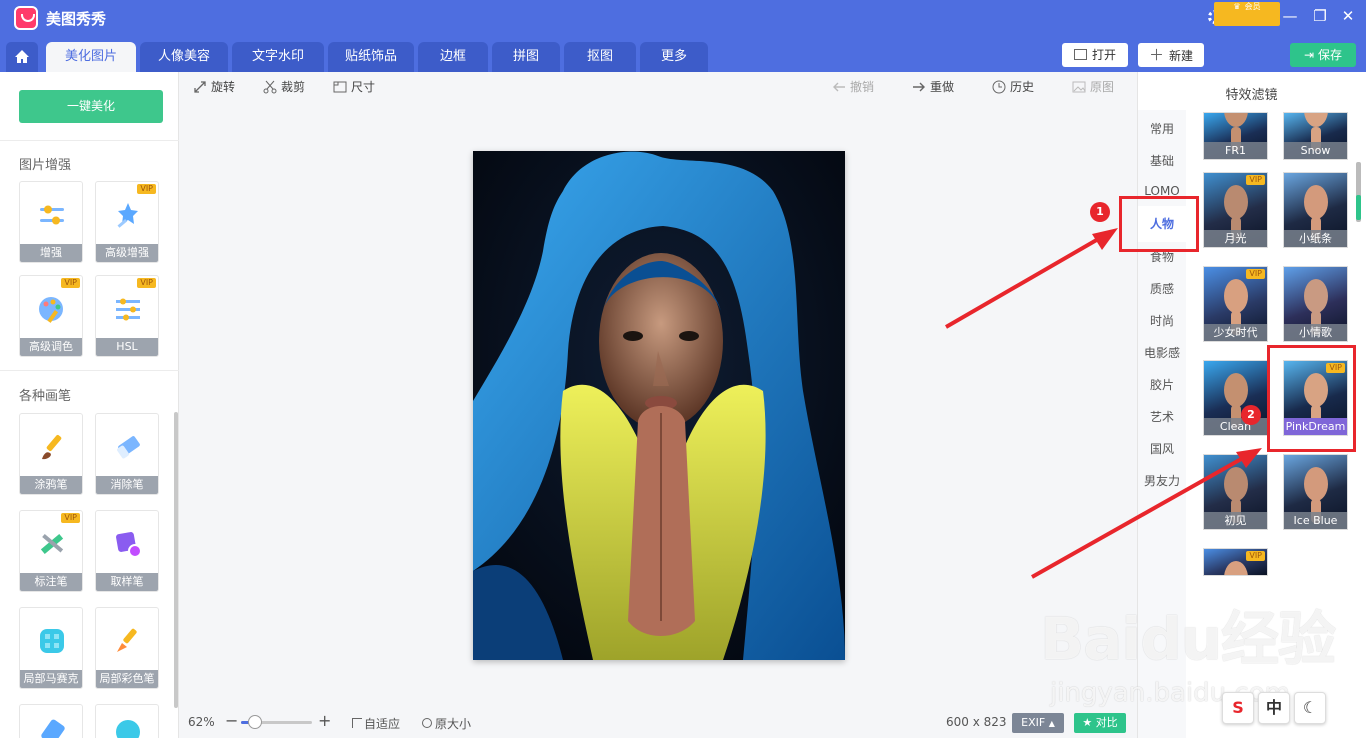 The image size is (1366, 738). What do you see at coordinates (1310, 708) in the screenshot?
I see `moon-icon: ☾` at bounding box center [1310, 708].